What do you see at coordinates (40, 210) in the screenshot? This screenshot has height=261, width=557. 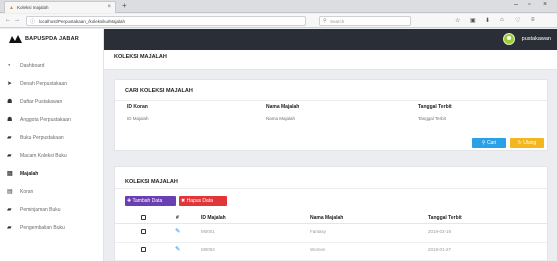 I see `sidebar-item-label: Peminjaman Buku` at bounding box center [40, 210].